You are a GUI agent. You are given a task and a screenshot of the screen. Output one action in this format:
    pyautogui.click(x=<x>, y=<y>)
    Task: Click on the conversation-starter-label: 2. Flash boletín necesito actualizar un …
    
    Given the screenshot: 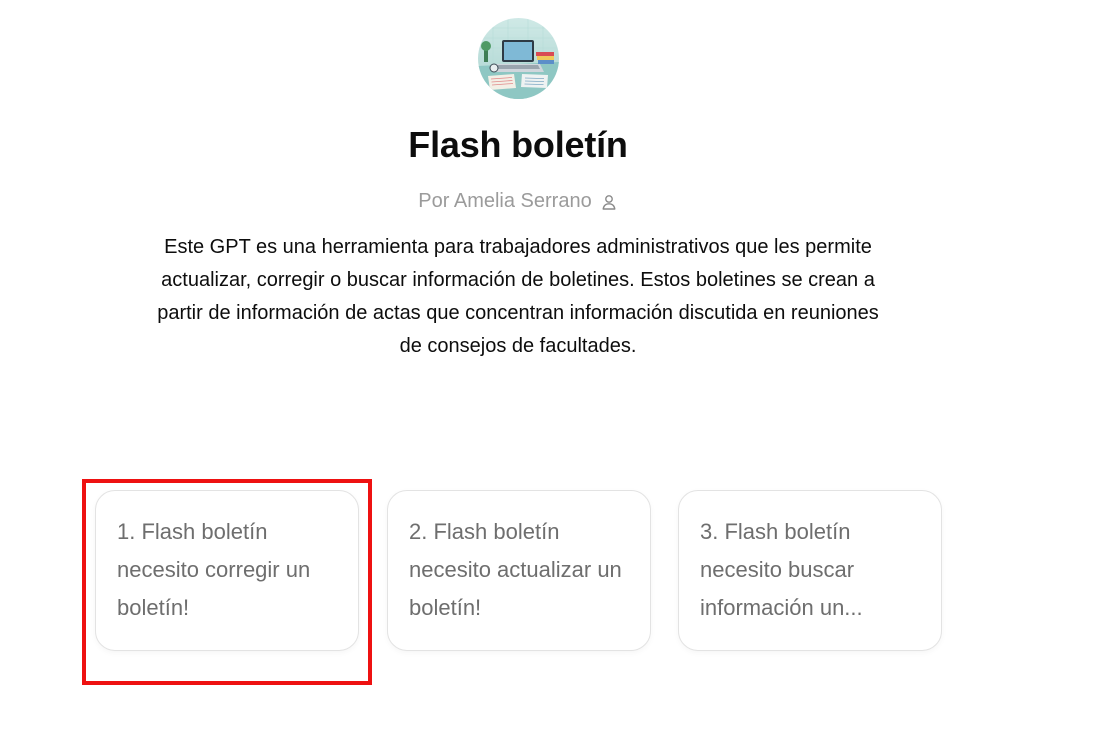 What is the action you would take?
    pyautogui.click(x=515, y=569)
    